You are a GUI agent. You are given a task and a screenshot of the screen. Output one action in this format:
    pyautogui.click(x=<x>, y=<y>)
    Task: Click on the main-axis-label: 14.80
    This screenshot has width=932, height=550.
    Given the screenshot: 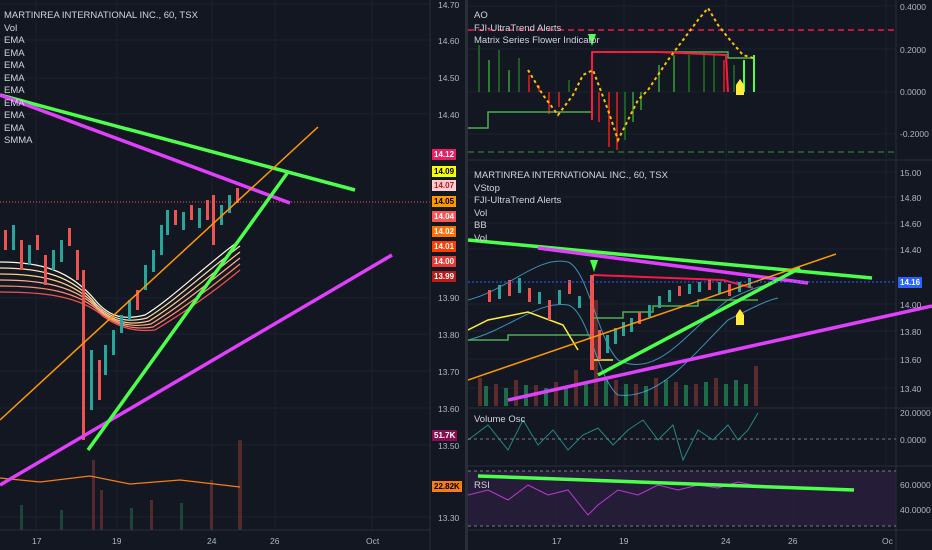 What is the action you would take?
    pyautogui.click(x=911, y=198)
    